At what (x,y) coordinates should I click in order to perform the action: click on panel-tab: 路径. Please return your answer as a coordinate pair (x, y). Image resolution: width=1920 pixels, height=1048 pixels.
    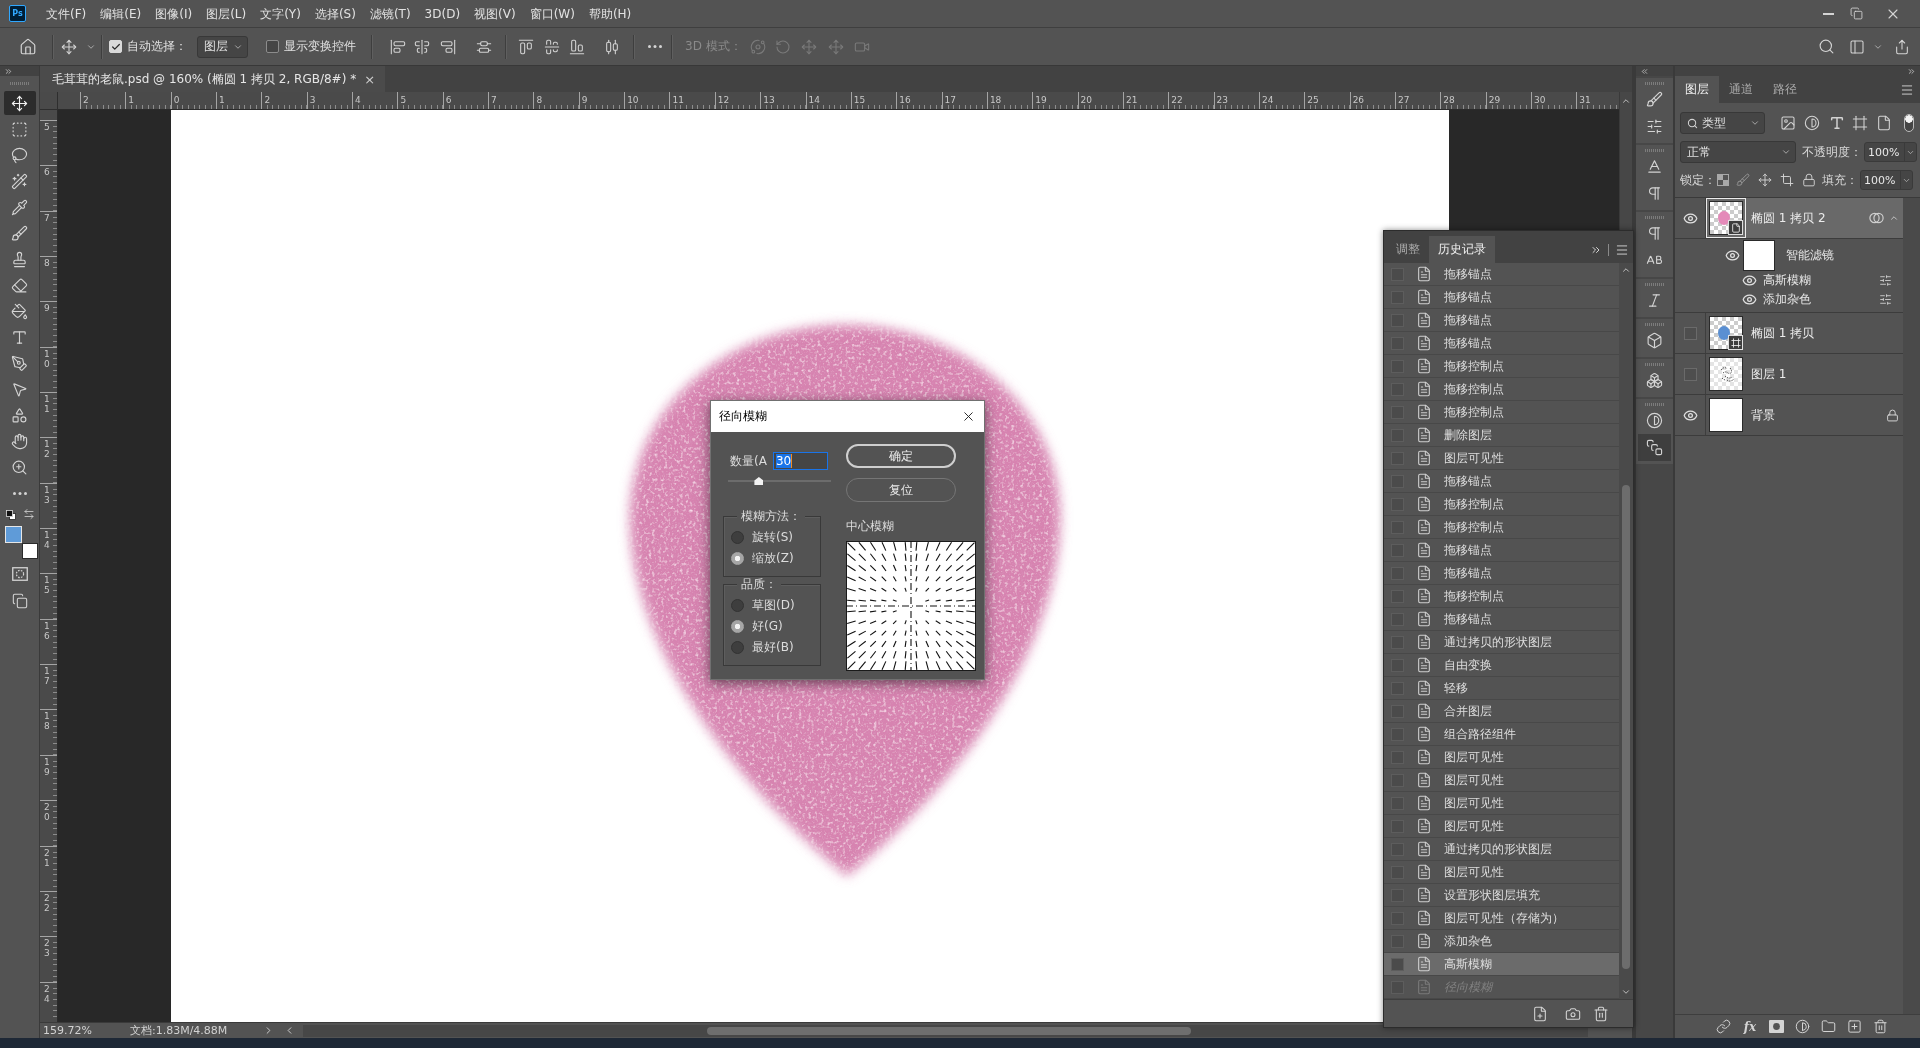
    Looking at the image, I should click on (1785, 89).